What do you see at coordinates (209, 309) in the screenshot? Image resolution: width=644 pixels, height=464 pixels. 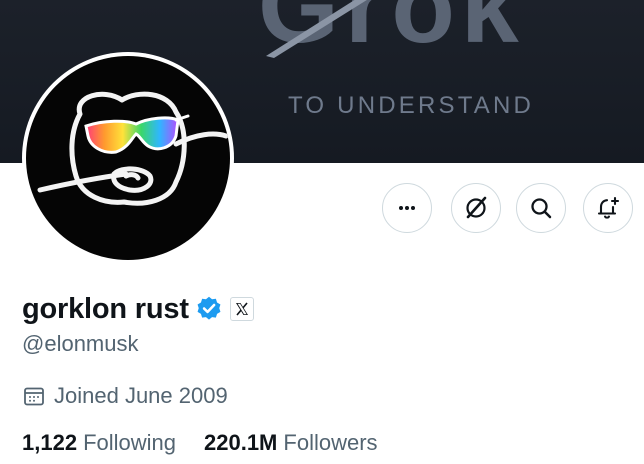 I see `verified-badge-icon` at bounding box center [209, 309].